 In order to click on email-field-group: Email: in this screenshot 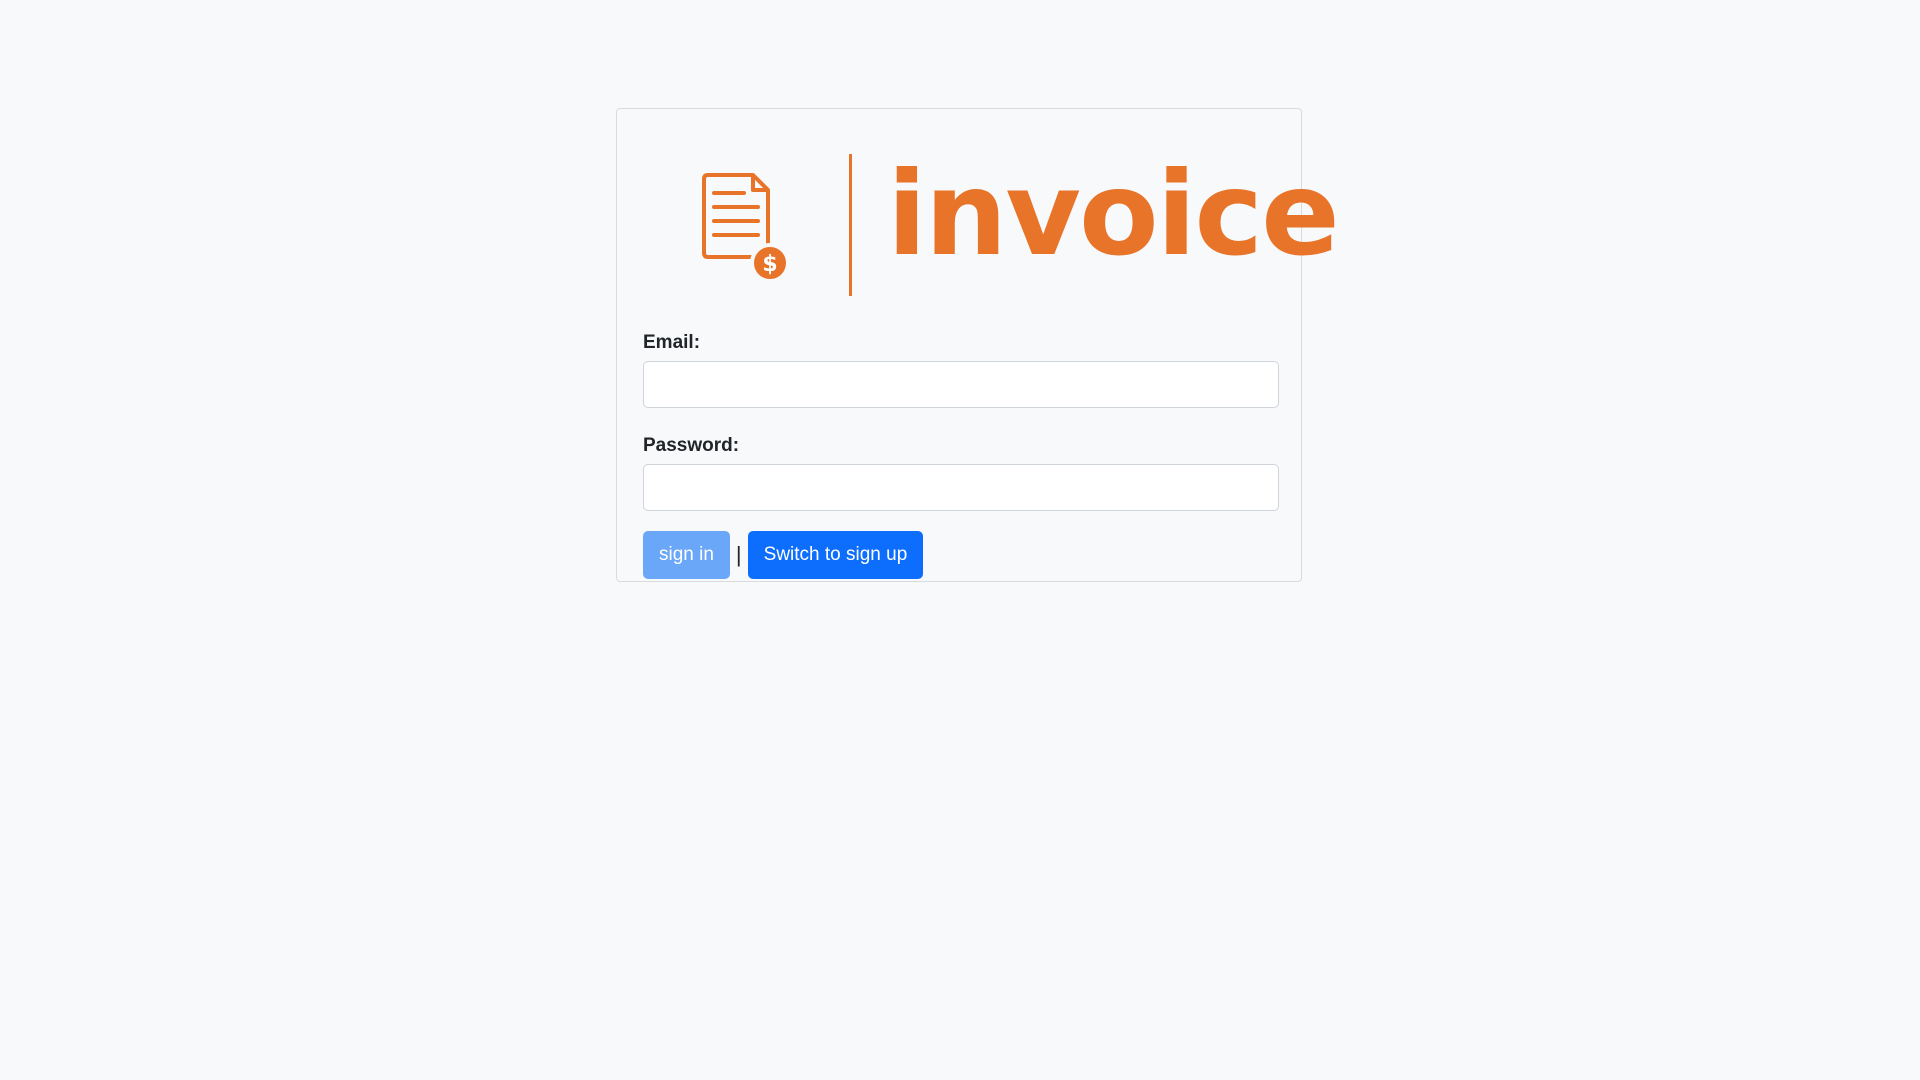, I will do `click(961, 369)`.